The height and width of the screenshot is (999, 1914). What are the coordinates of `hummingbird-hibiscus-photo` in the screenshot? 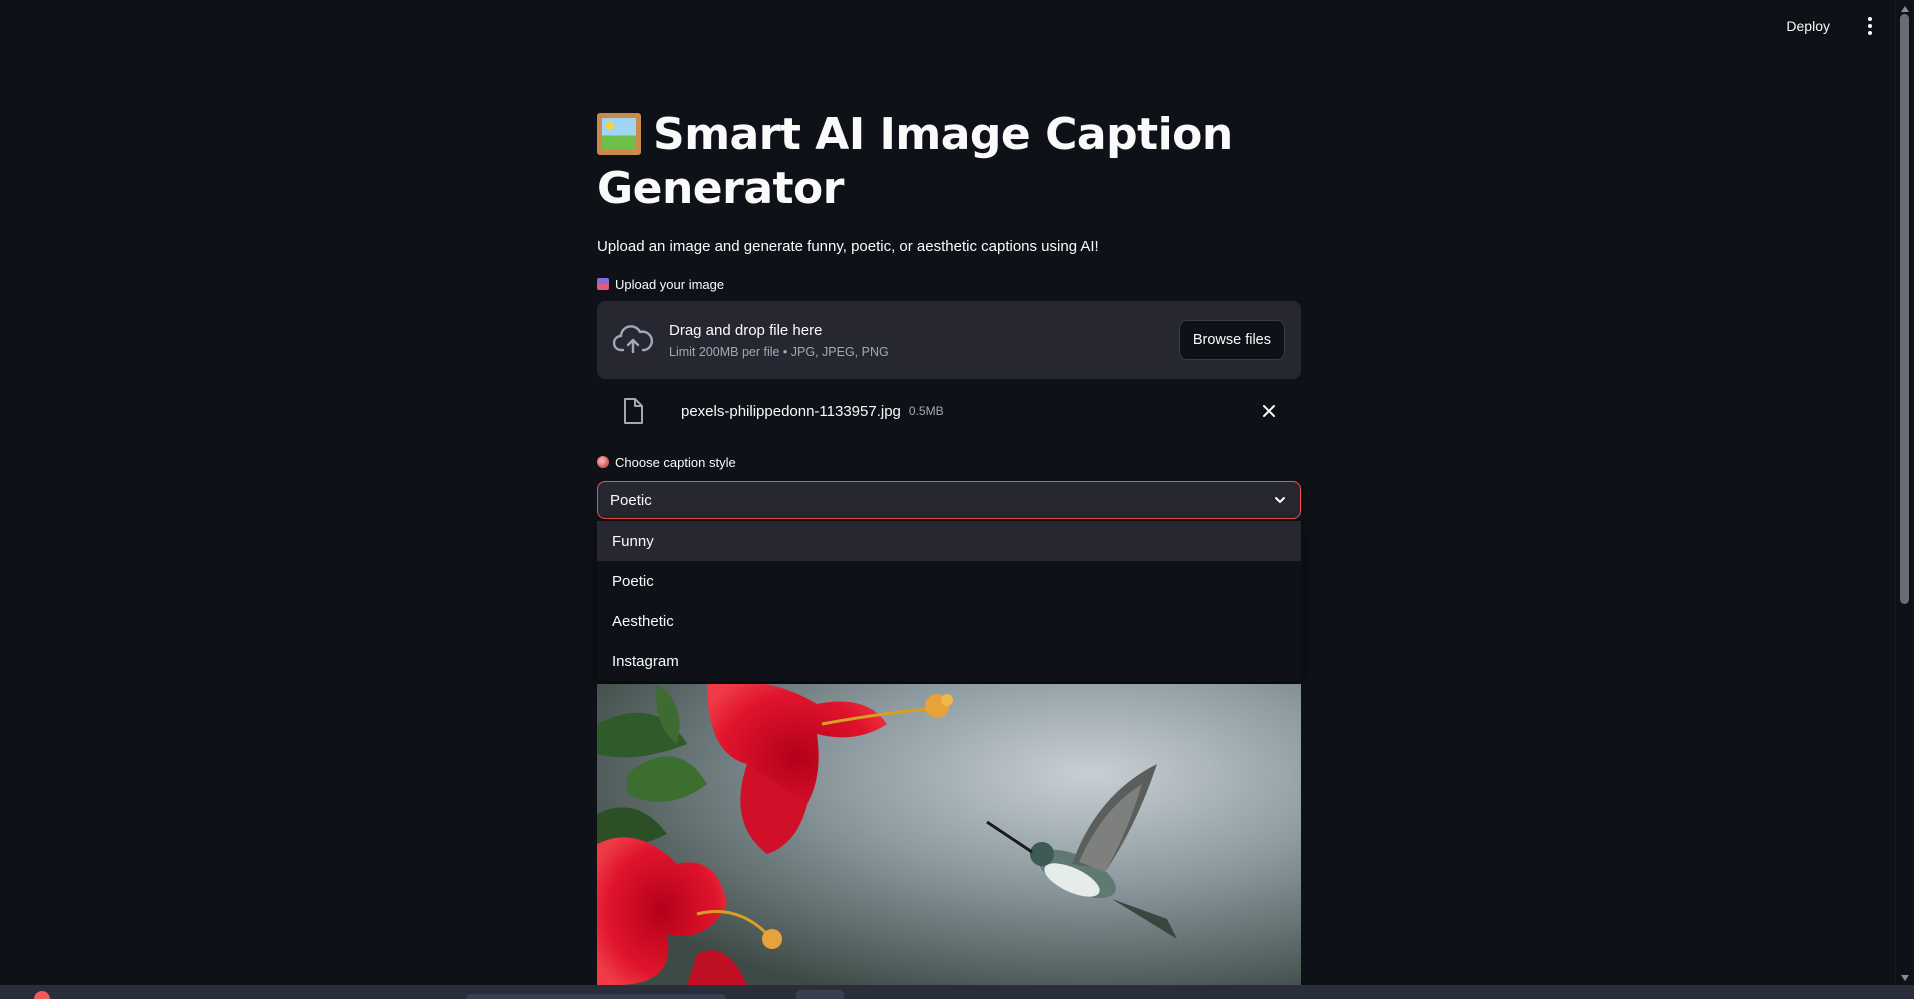 It's located at (949, 834).